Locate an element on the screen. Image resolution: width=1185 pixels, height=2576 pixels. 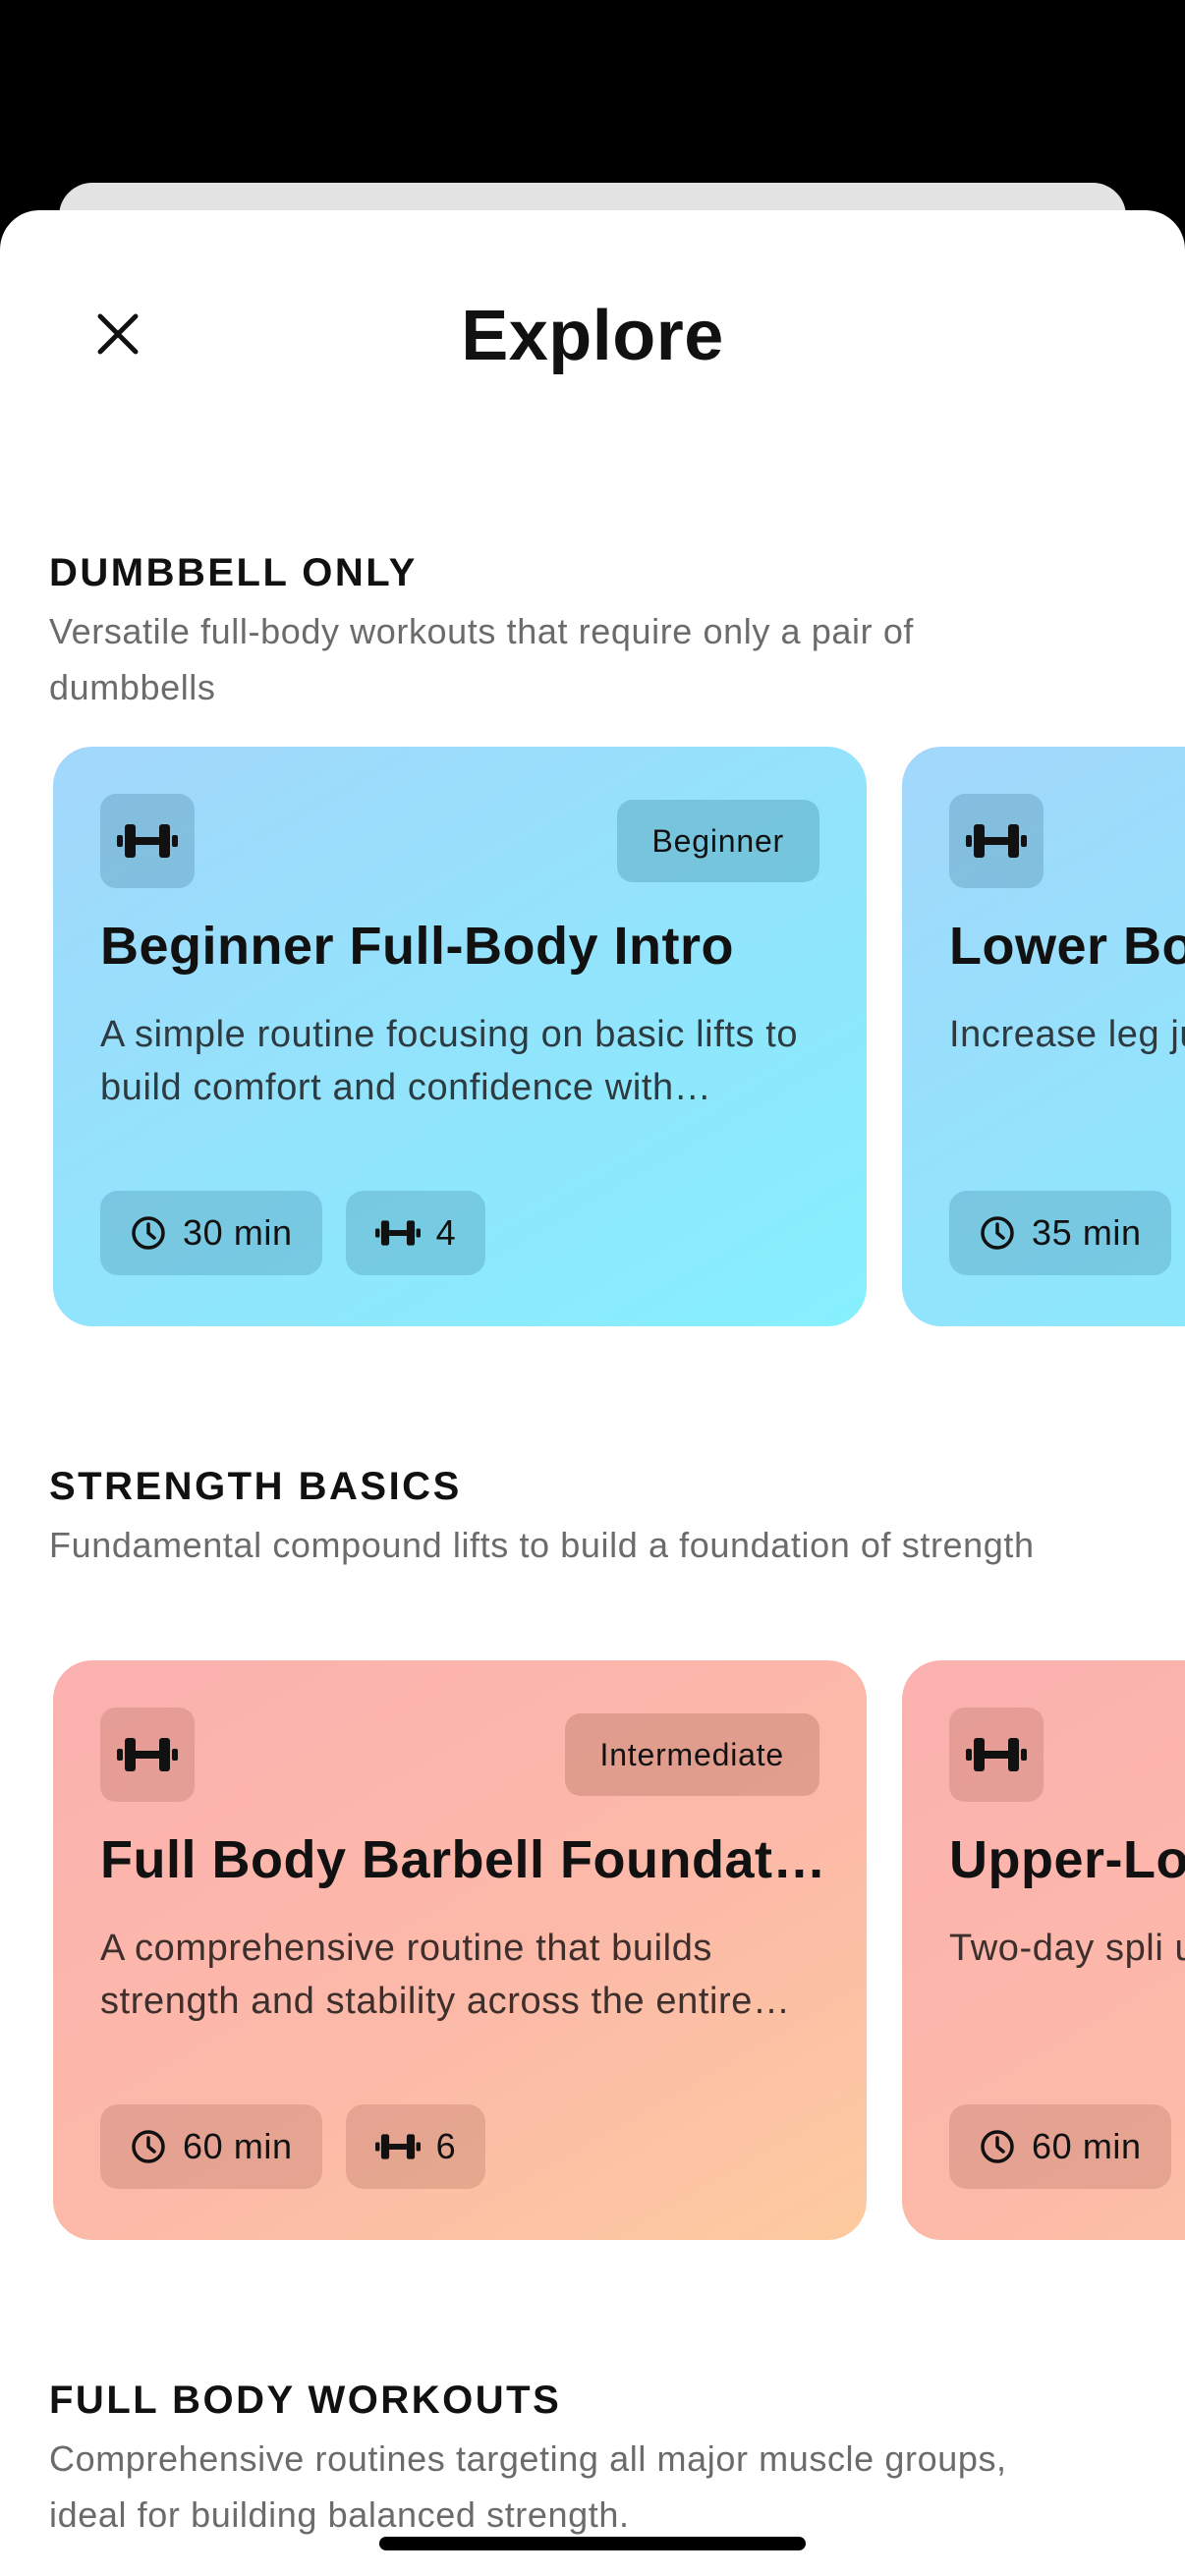
workout-card: Lower Bo Increase leg just dumbbe 35 min is located at coordinates (1044, 1036).